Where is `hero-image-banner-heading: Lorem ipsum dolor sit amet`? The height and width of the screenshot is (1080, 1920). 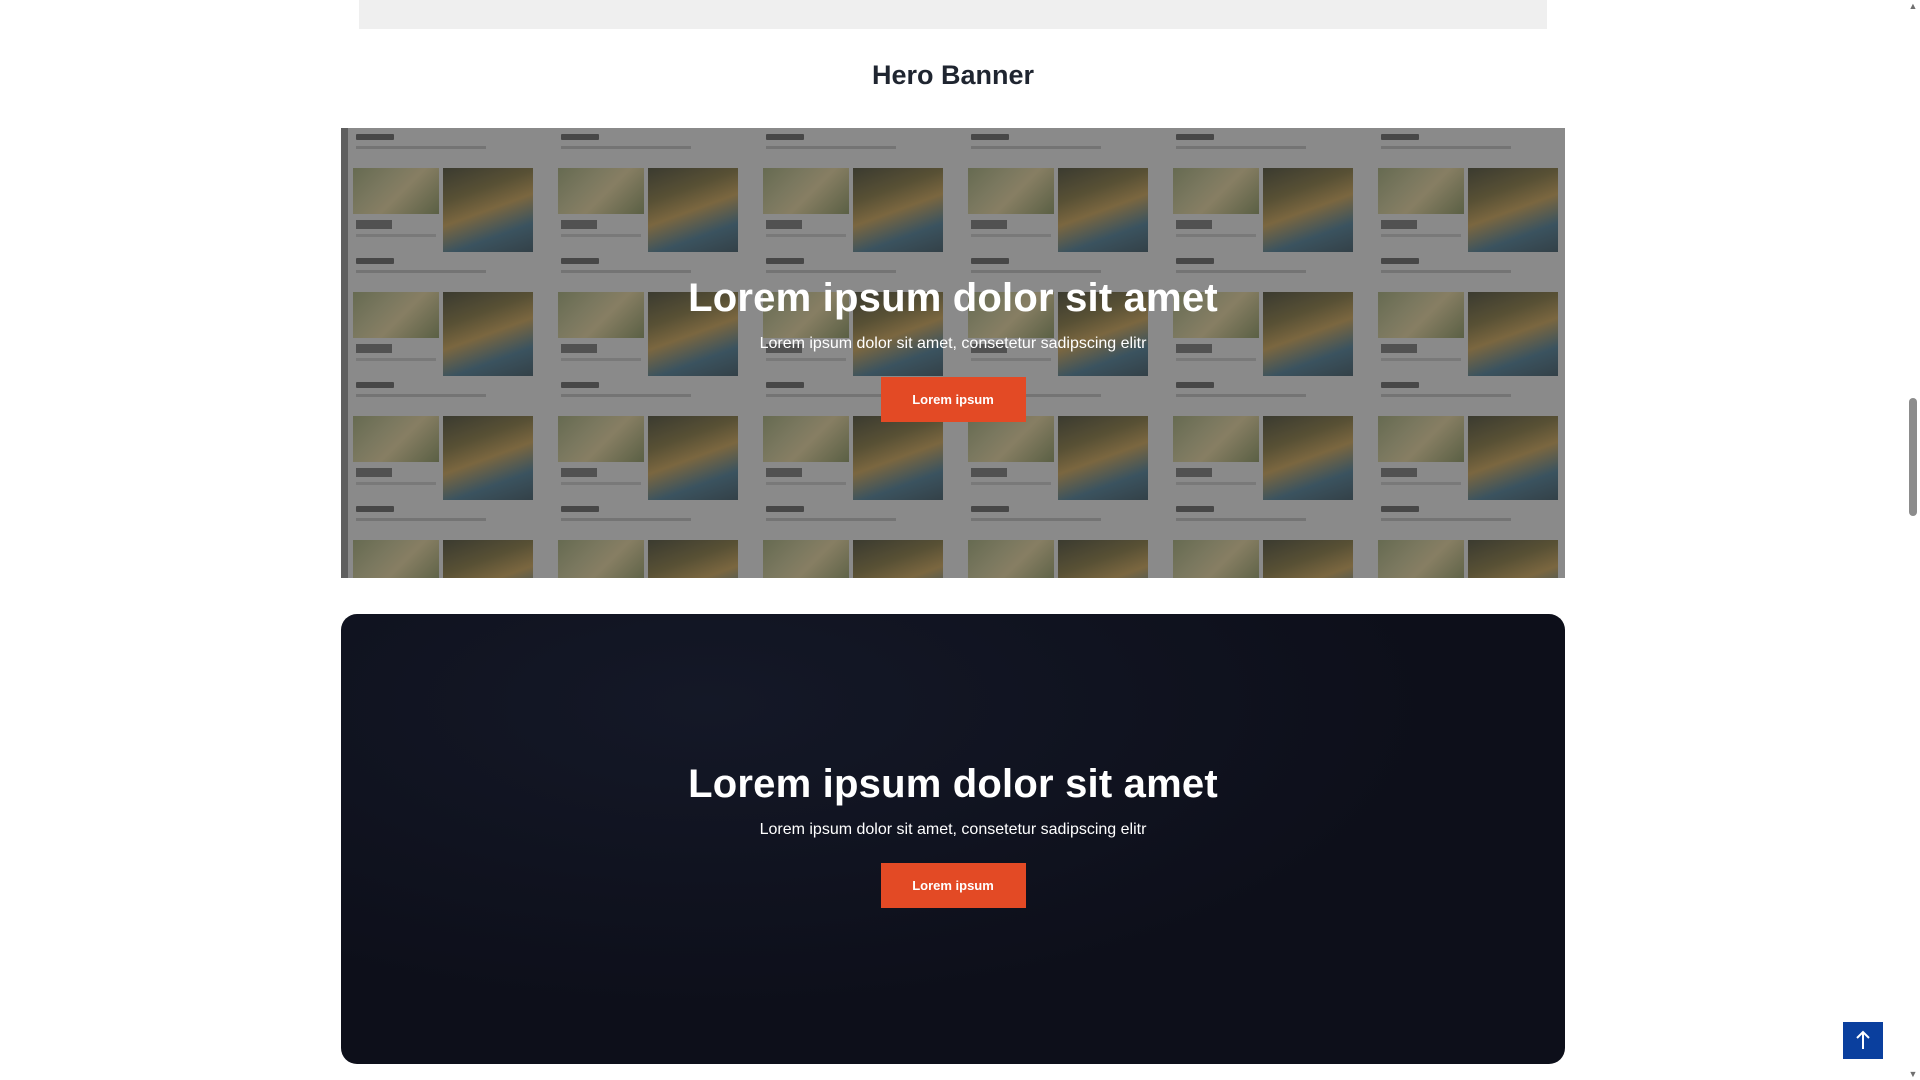
hero-image-banner-heading: Lorem ipsum dolor sit amet is located at coordinates (953, 298).